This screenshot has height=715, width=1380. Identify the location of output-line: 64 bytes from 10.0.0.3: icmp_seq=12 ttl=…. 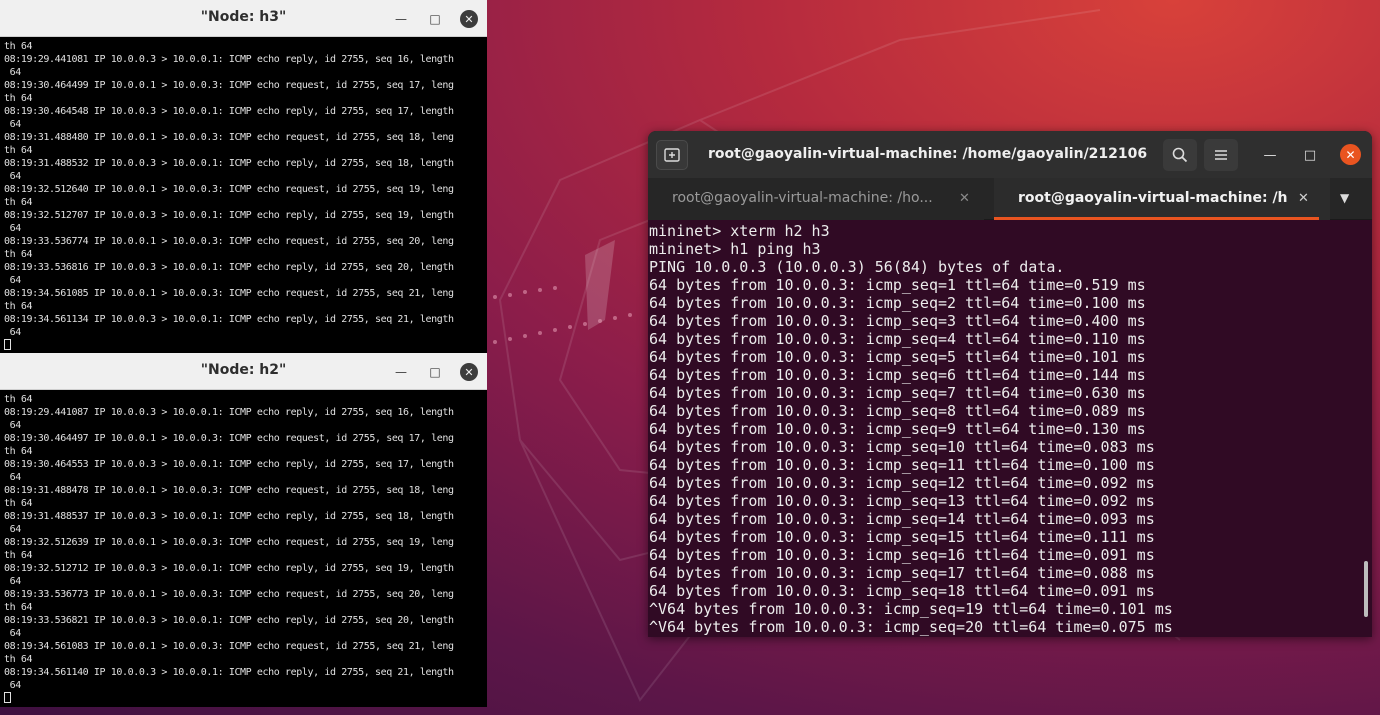
(902, 483).